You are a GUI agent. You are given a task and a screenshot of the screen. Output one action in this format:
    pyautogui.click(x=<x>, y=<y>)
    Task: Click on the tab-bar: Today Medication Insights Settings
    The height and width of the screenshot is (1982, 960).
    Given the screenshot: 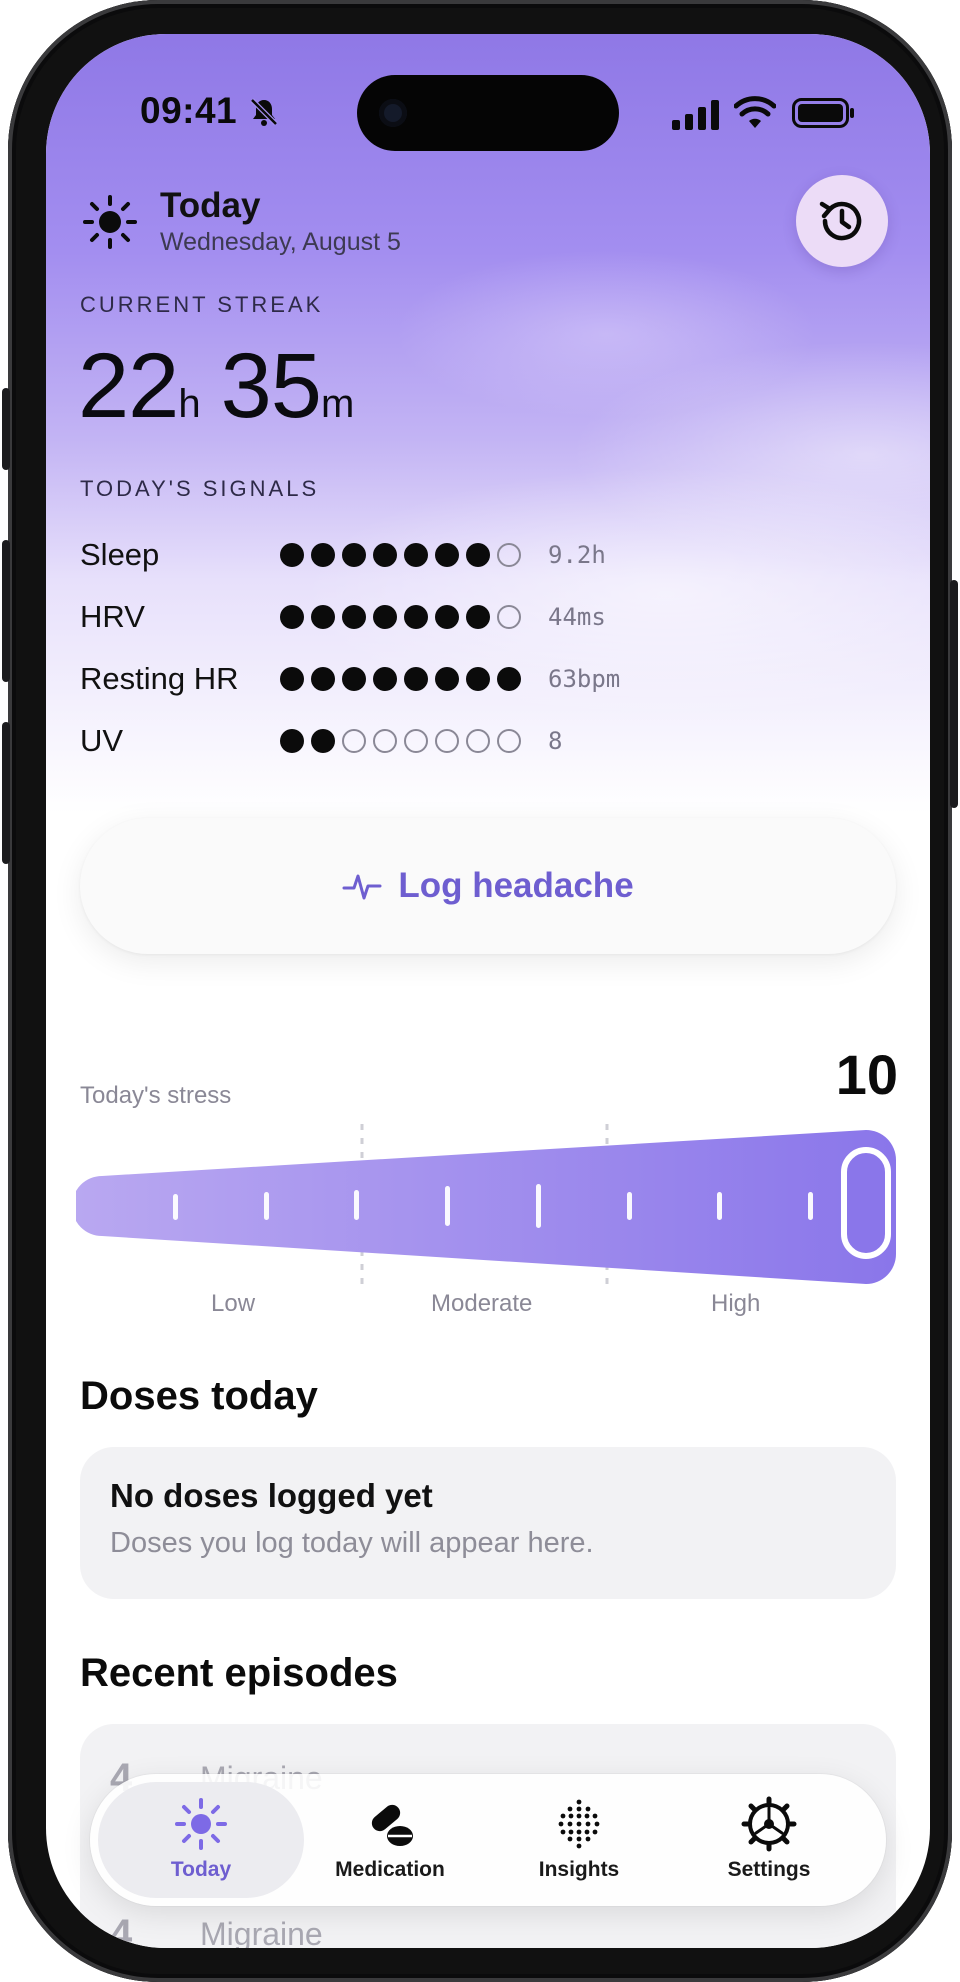 What is the action you would take?
    pyautogui.click(x=488, y=1840)
    